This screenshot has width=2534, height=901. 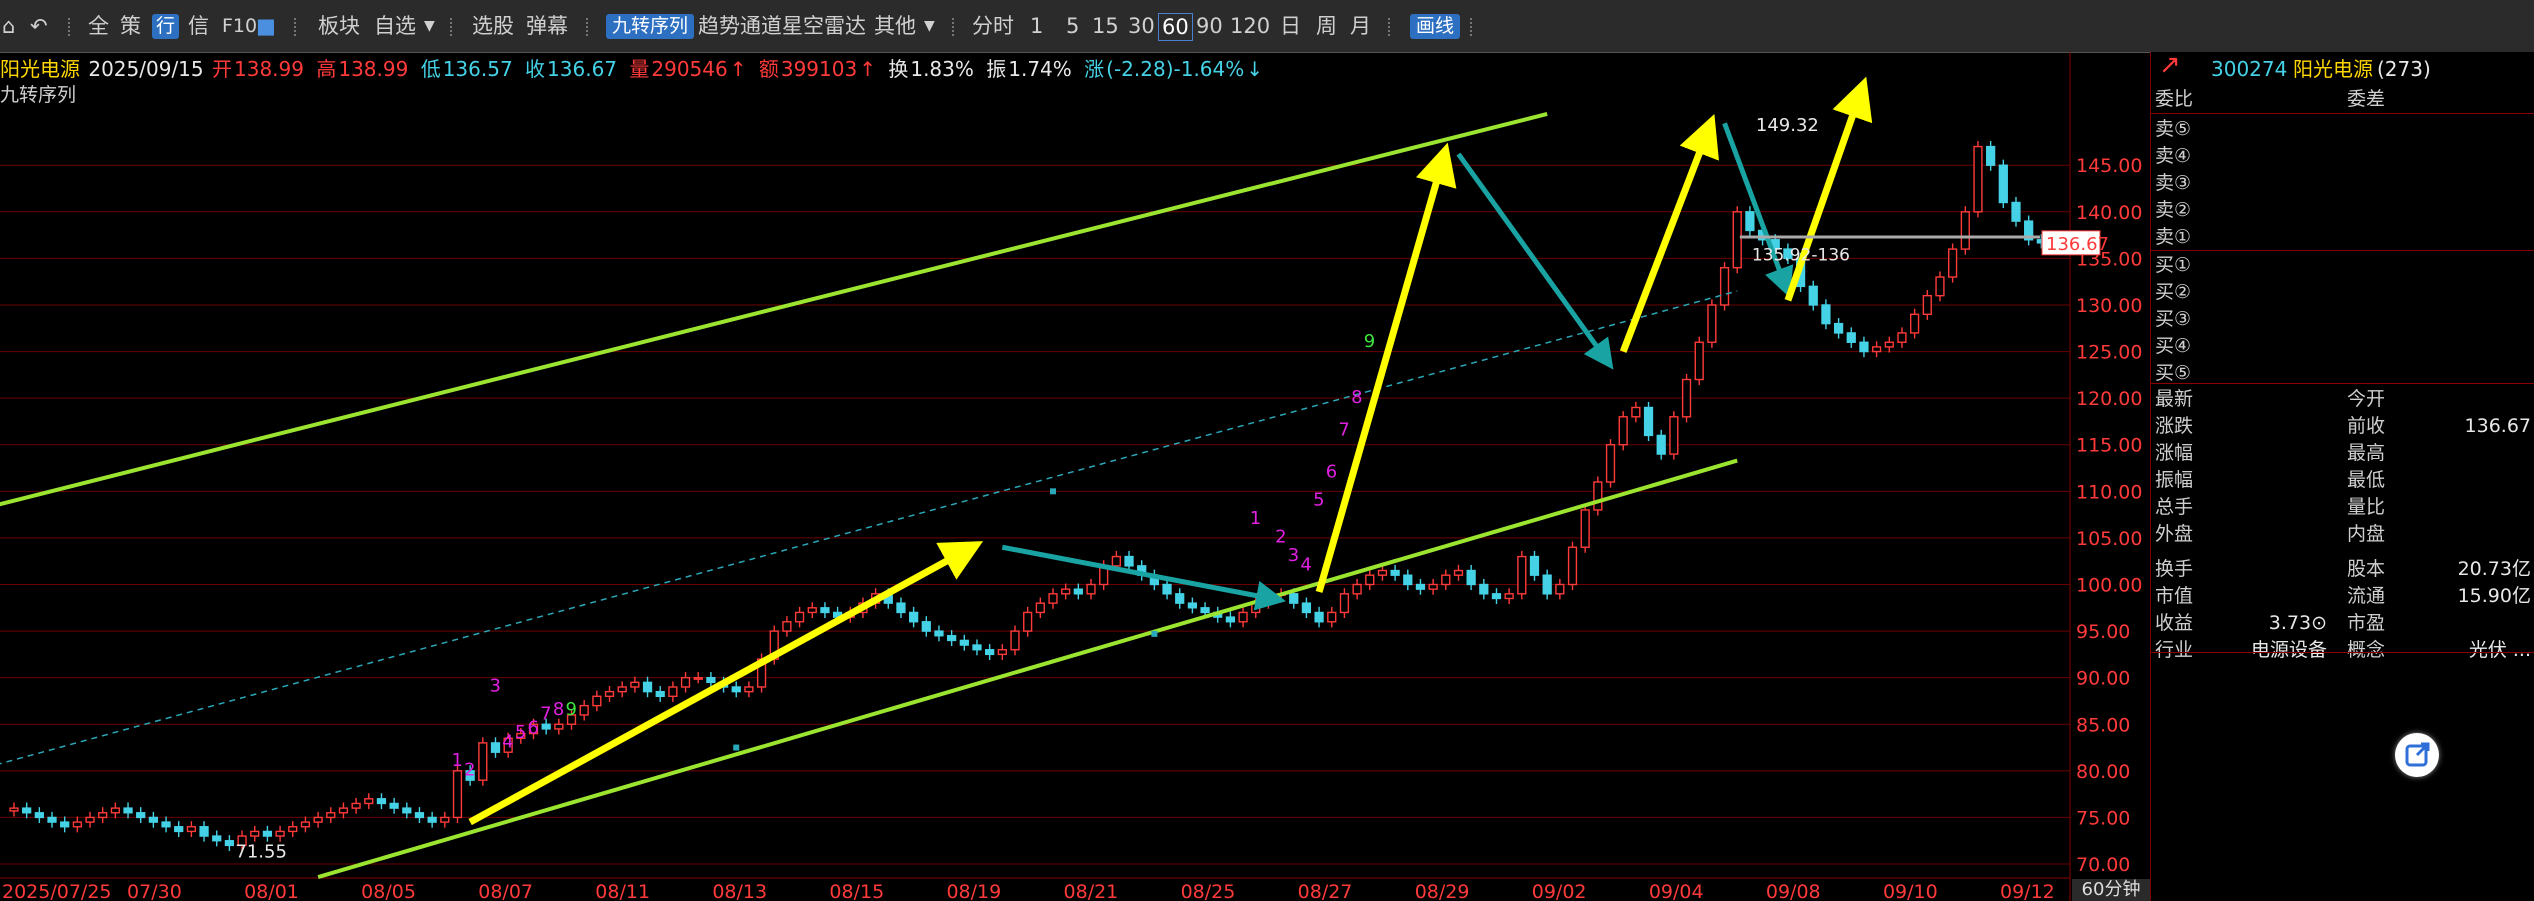 What do you see at coordinates (239, 26) in the screenshot?
I see `tool-f10: F10` at bounding box center [239, 26].